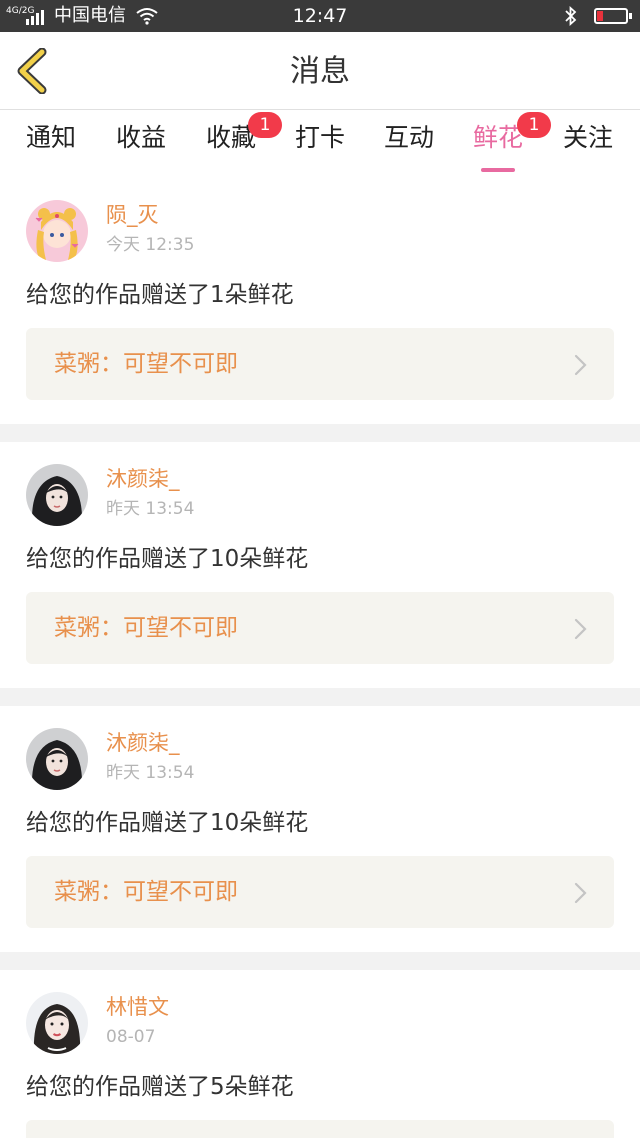 The height and width of the screenshot is (1138, 640). I want to click on message-text: 给您的作品赠送了1朵鲜花, so click(160, 295).